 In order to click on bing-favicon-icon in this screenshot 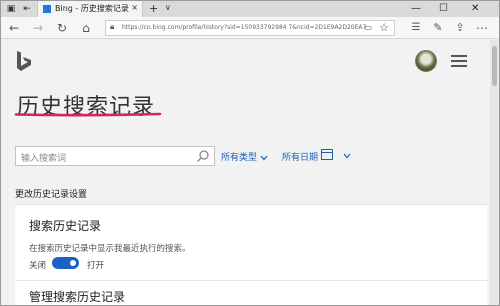, I will do `click(47, 9)`.